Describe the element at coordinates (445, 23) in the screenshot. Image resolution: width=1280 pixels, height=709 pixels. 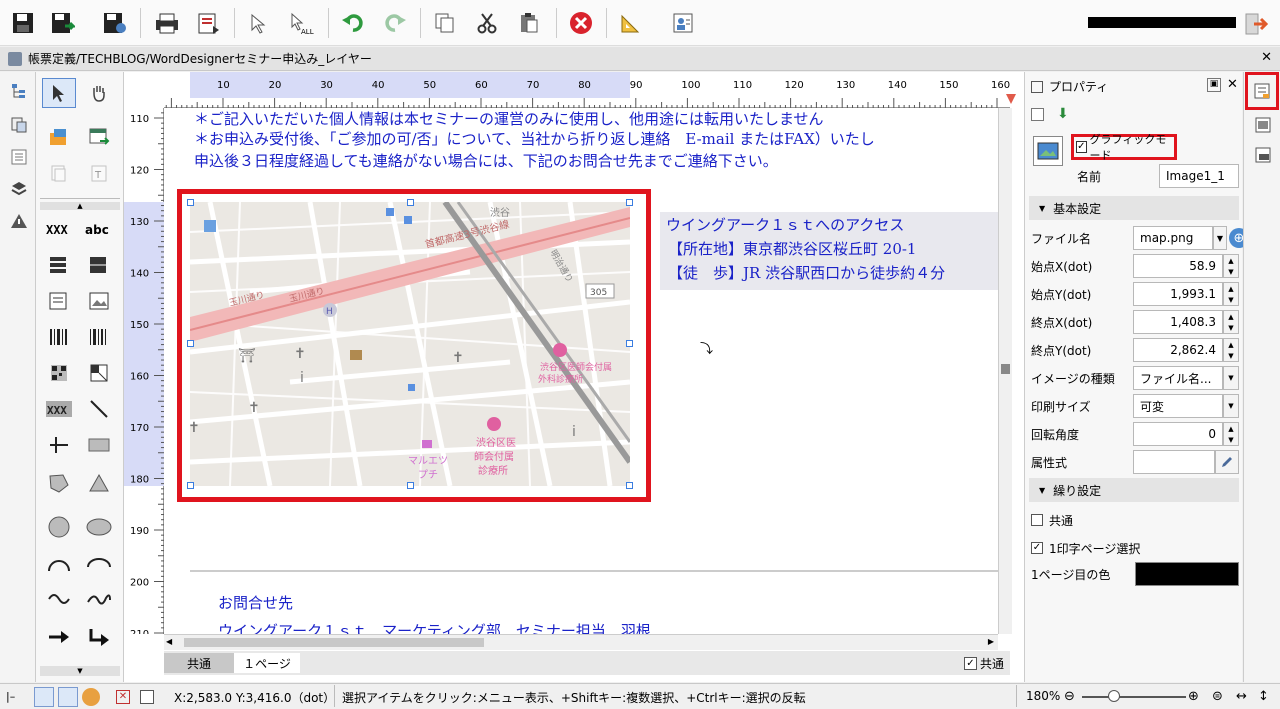
I see `copy-icon` at that location.